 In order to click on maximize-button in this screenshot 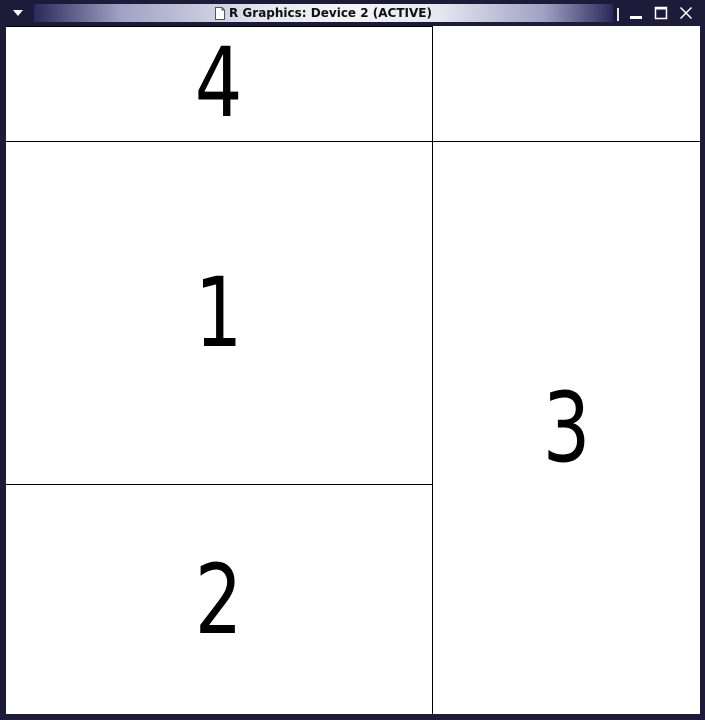, I will do `click(661, 13)`.